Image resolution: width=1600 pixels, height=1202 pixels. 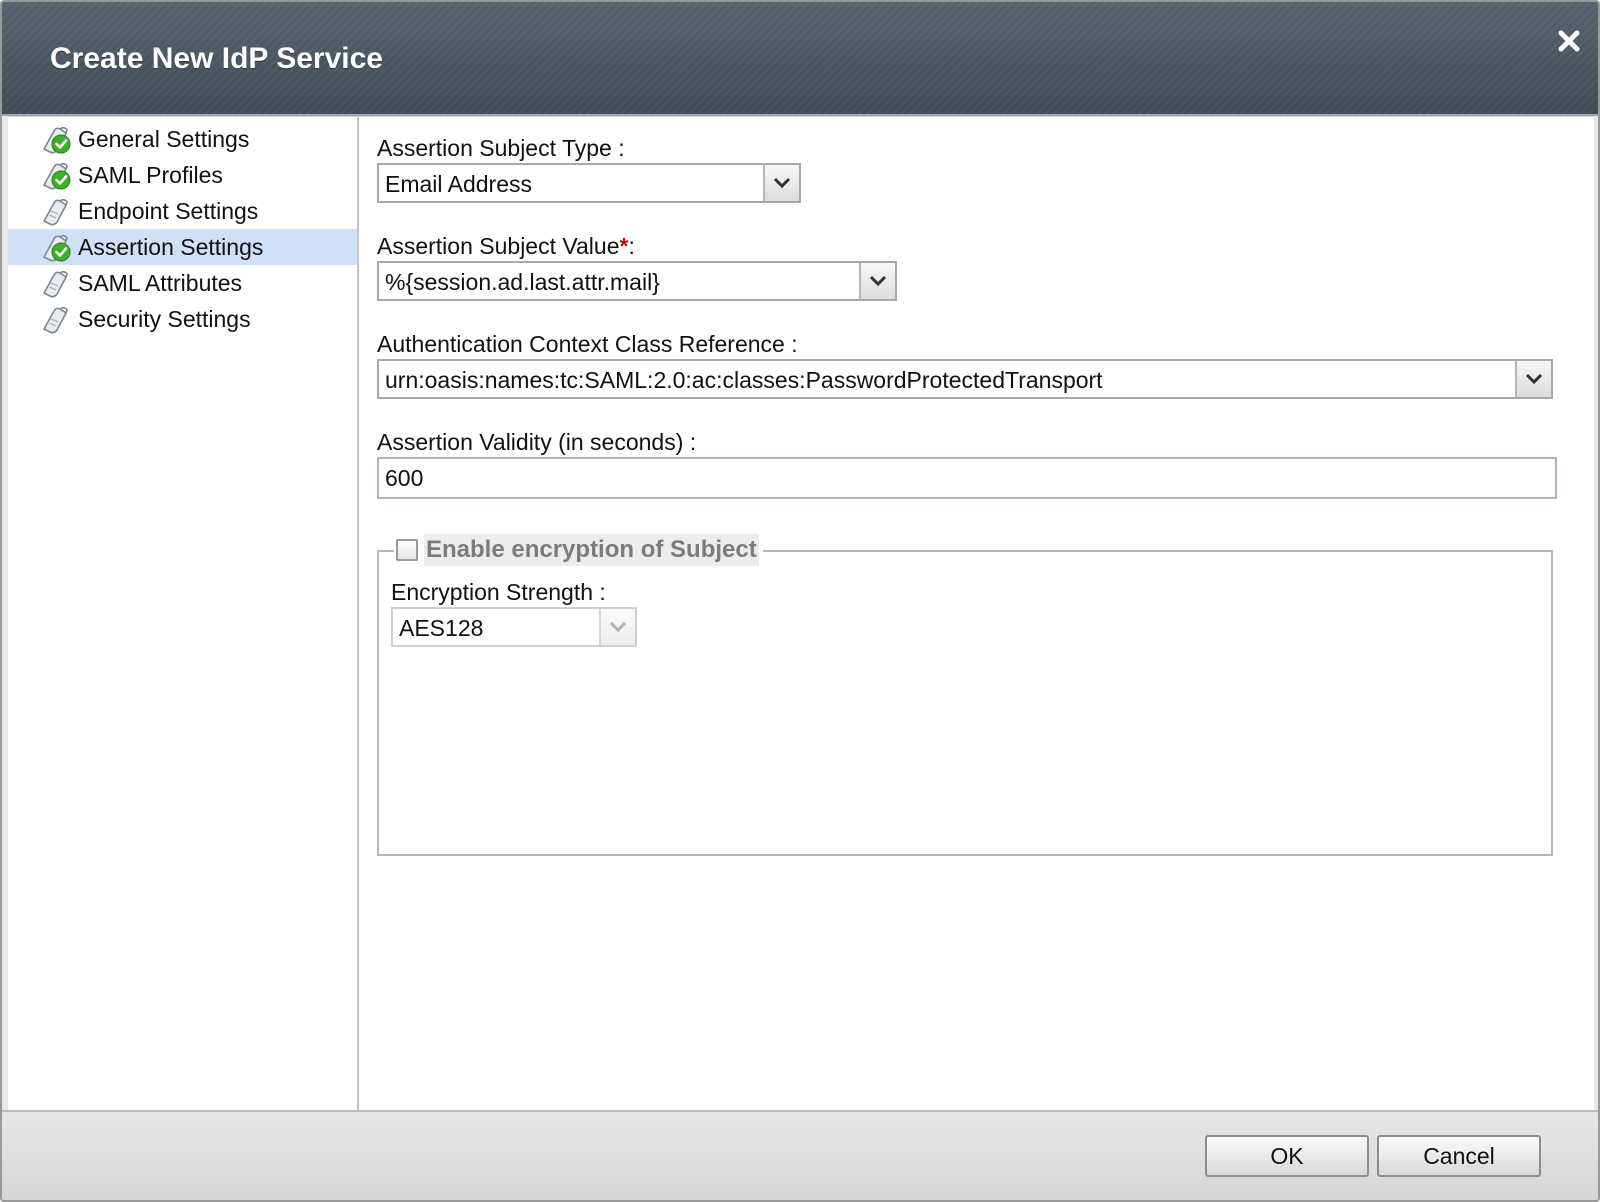 I want to click on ok-button: OK, so click(x=1287, y=1156).